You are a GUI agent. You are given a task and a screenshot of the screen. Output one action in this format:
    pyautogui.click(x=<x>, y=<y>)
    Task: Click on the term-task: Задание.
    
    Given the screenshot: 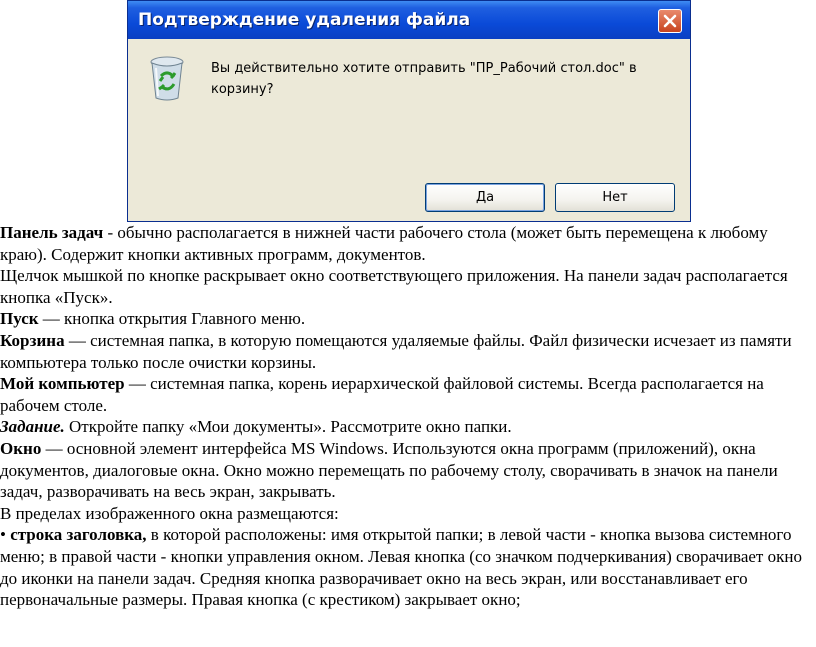 What is the action you would take?
    pyautogui.click(x=32, y=427)
    